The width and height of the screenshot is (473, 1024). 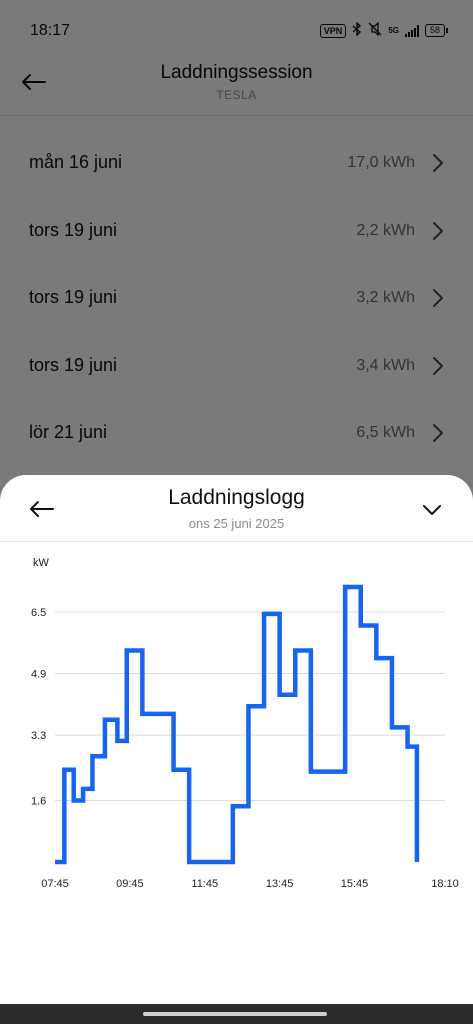 I want to click on y-tick-label: 3.3, so click(x=38, y=736).